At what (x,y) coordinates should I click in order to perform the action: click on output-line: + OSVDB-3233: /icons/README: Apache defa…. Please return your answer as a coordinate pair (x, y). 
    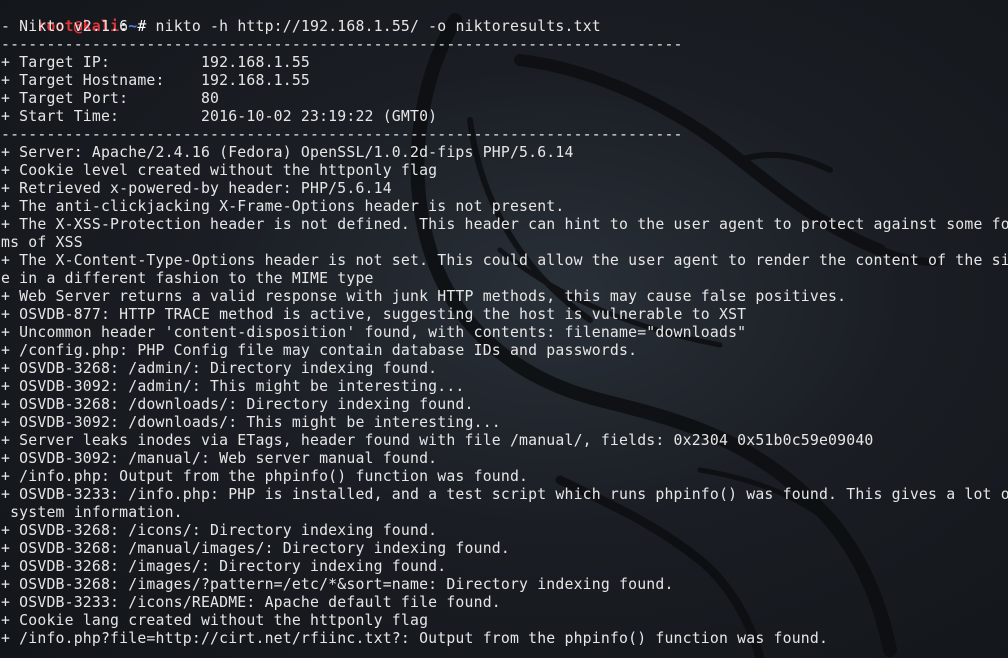
    Looking at the image, I should click on (251, 602).